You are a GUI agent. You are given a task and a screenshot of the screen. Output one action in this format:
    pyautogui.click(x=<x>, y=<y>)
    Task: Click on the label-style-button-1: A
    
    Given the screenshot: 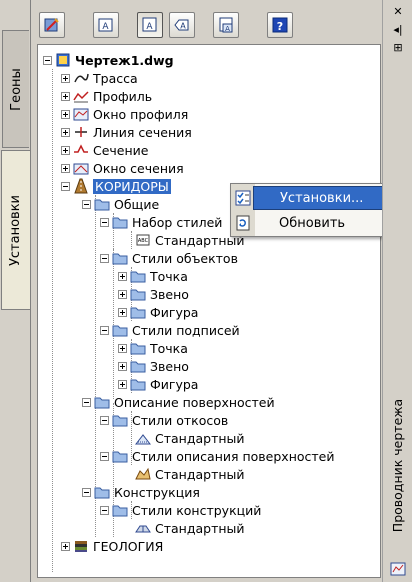 What is the action you would take?
    pyautogui.click(x=106, y=25)
    